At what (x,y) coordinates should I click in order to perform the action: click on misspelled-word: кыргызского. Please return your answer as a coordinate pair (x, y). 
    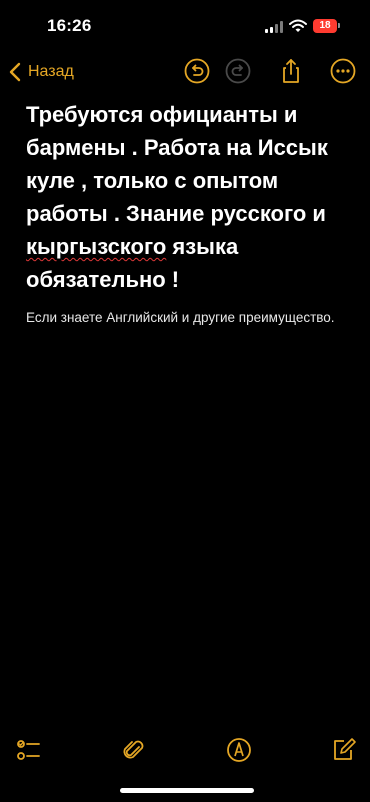
    Looking at the image, I should click on (96, 246).